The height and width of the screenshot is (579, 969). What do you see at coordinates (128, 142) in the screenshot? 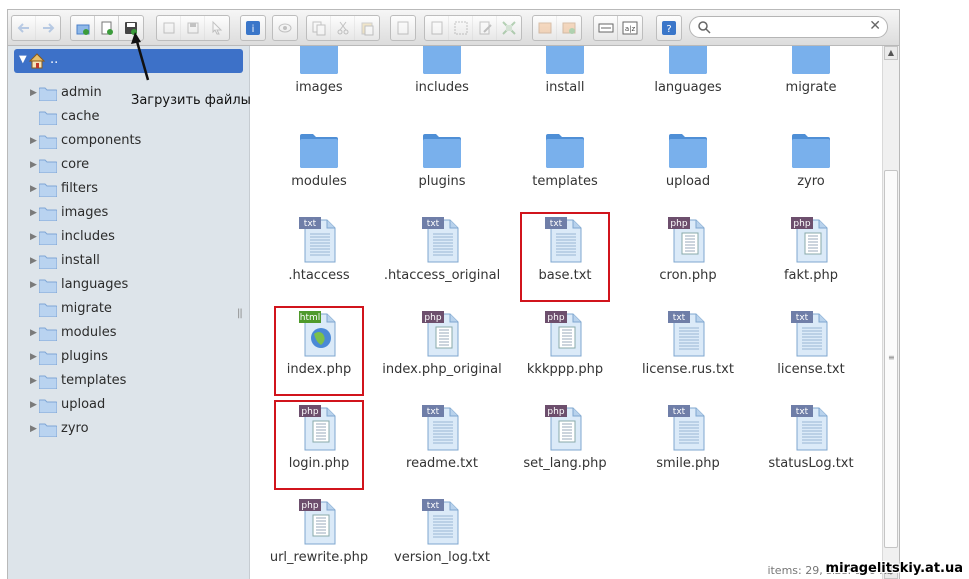
I see `tree-item-components: ▶ components` at bounding box center [128, 142].